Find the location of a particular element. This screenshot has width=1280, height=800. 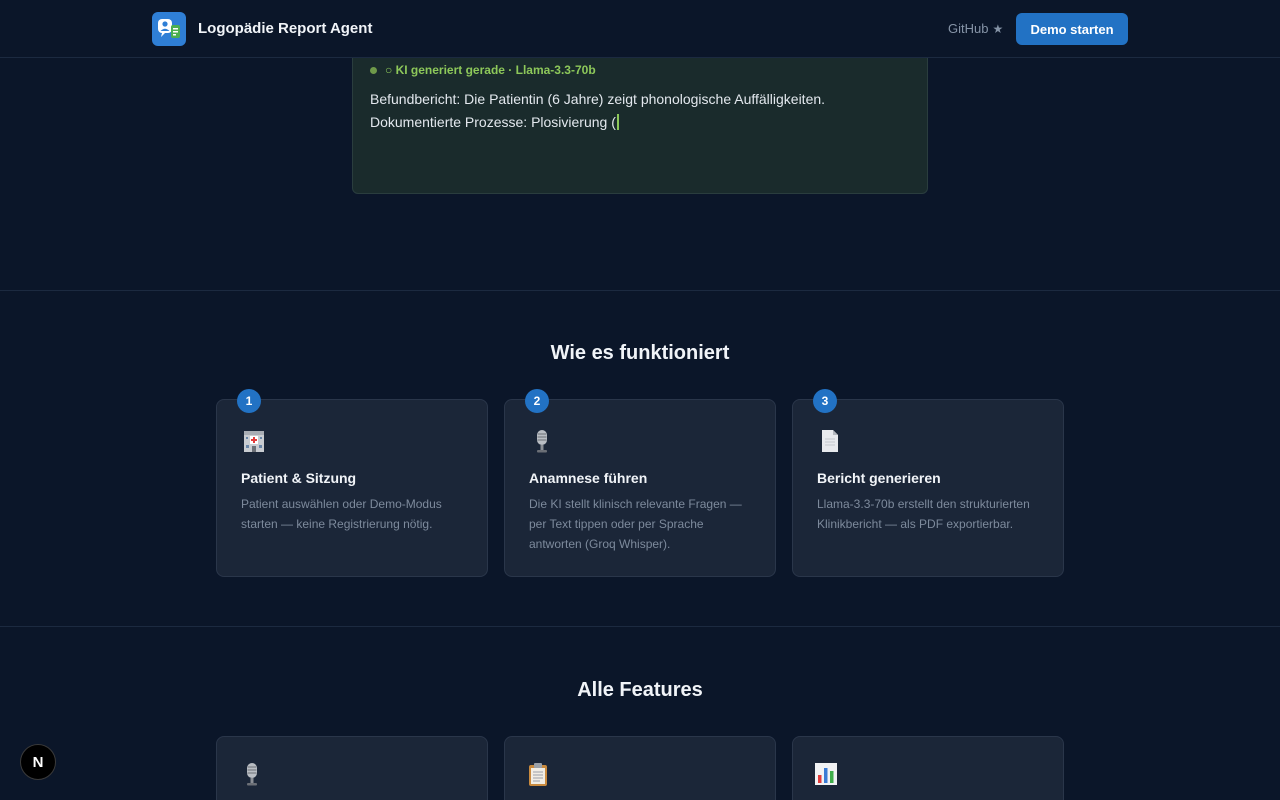

step-title: Bericht generieren is located at coordinates (879, 478).